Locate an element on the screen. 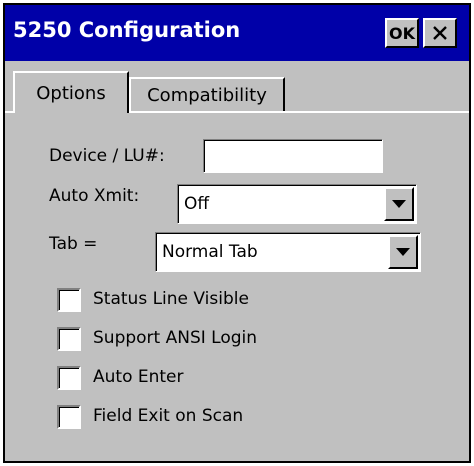 This screenshot has width=474, height=466. auto-xmit-select: Off is located at coordinates (297, 204).